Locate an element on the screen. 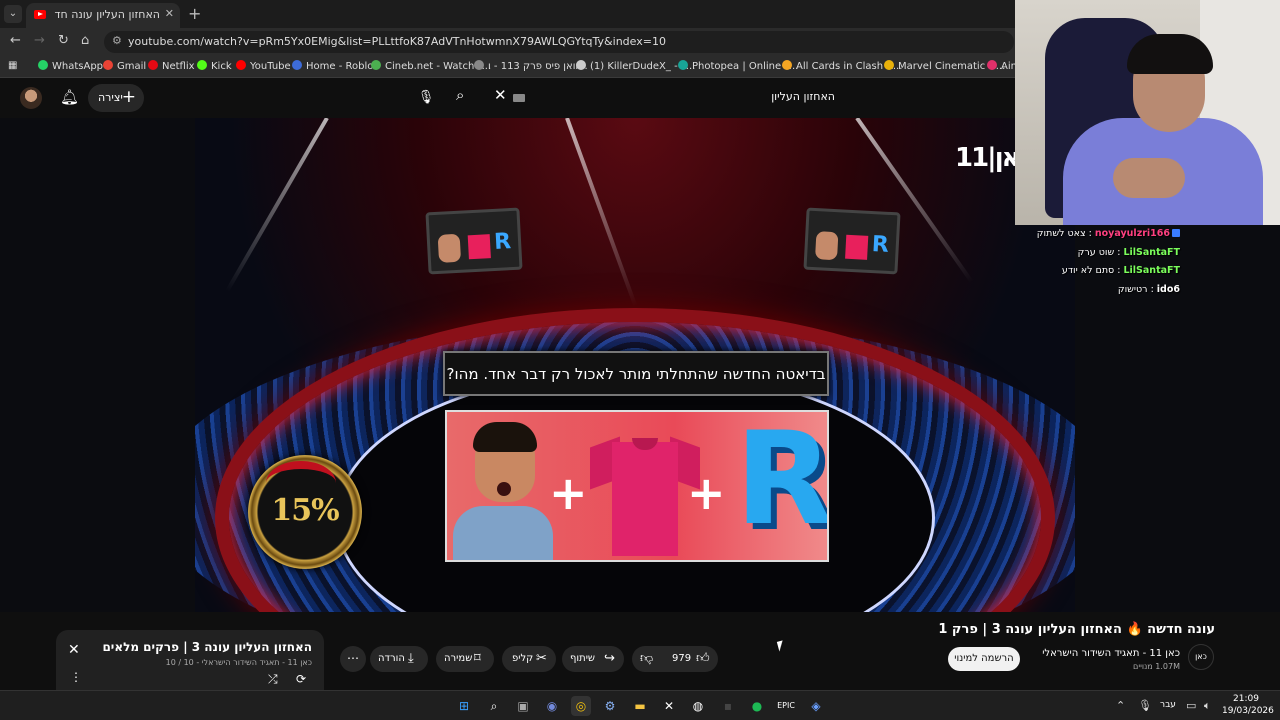  new-tab-icon: + is located at coordinates (194, 13).